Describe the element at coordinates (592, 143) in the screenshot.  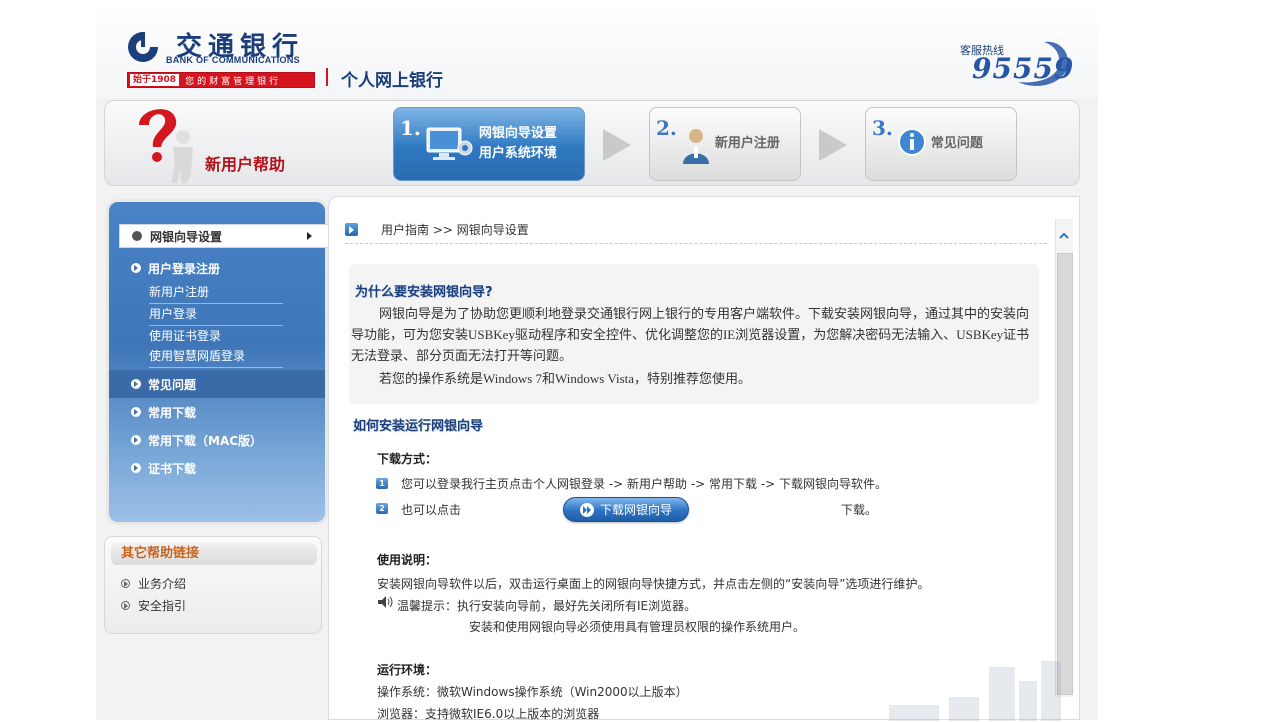
I see `steps-bar: 新用户帮助 1. 网银向导设置 用户系统环境 2. 新用户注册 3. 常见问题` at that location.